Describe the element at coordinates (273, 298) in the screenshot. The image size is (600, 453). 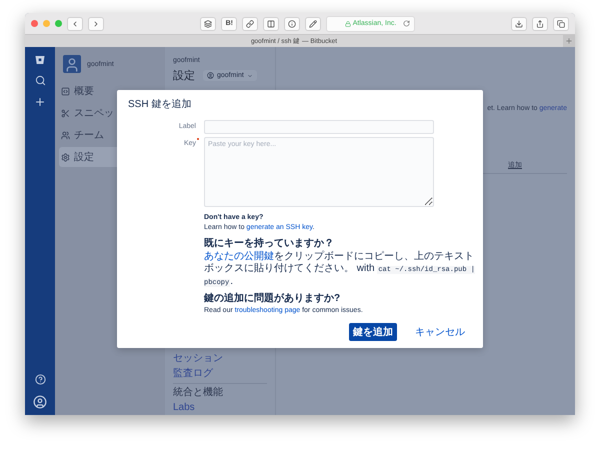
I see `help-heading: 鍵の追加に問題がありますか?` at that location.